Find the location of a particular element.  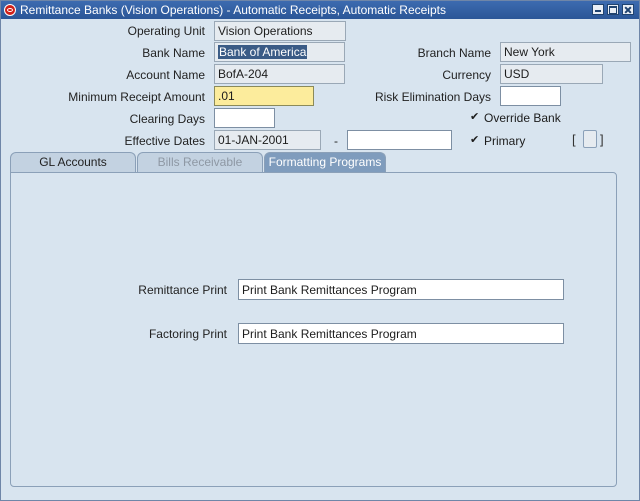

branch-name-field: New York is located at coordinates (565, 52).